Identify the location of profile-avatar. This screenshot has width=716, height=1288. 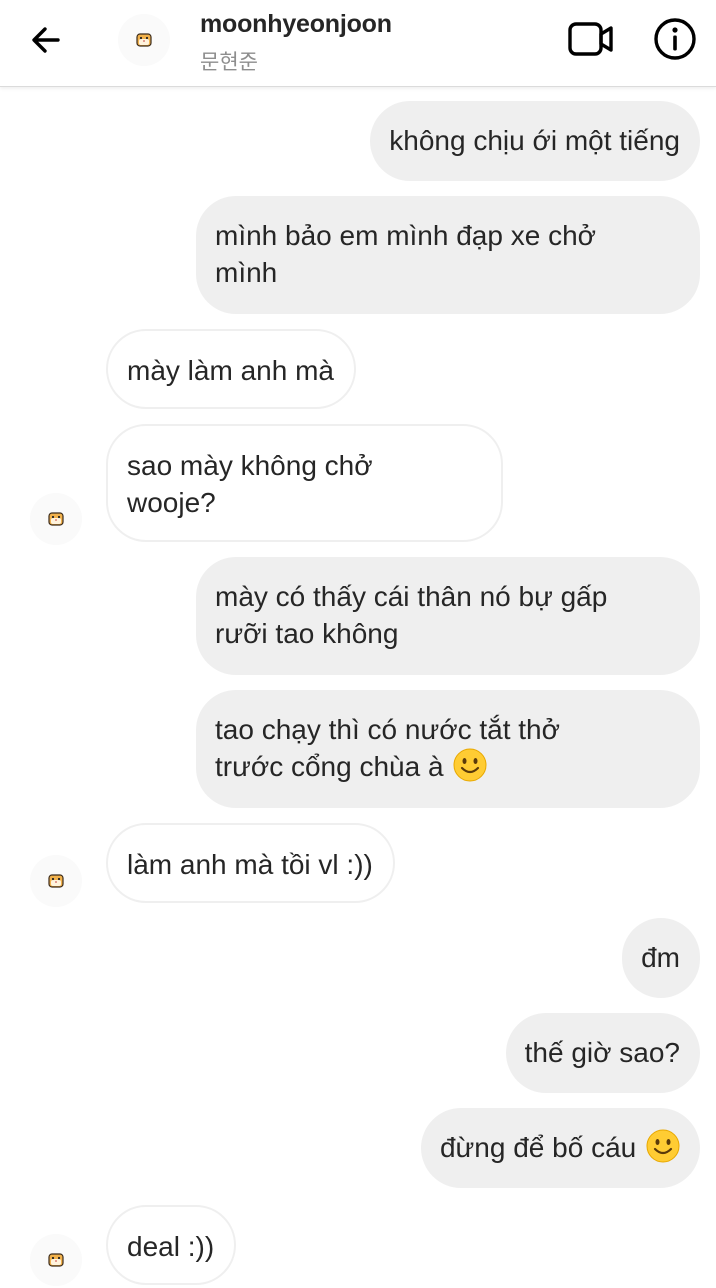
(144, 40).